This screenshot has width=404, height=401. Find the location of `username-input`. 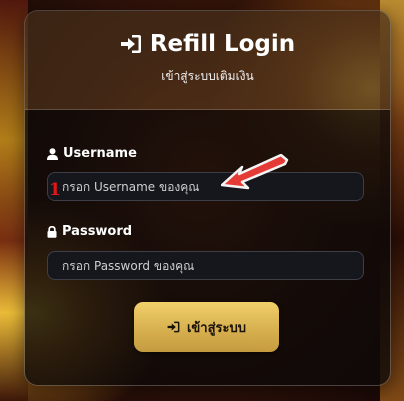

username-input is located at coordinates (205, 186).